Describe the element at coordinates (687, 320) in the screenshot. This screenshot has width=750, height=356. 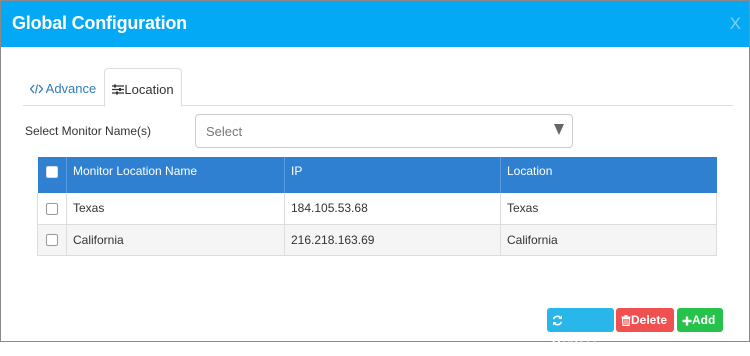
I see `plus-icon` at that location.